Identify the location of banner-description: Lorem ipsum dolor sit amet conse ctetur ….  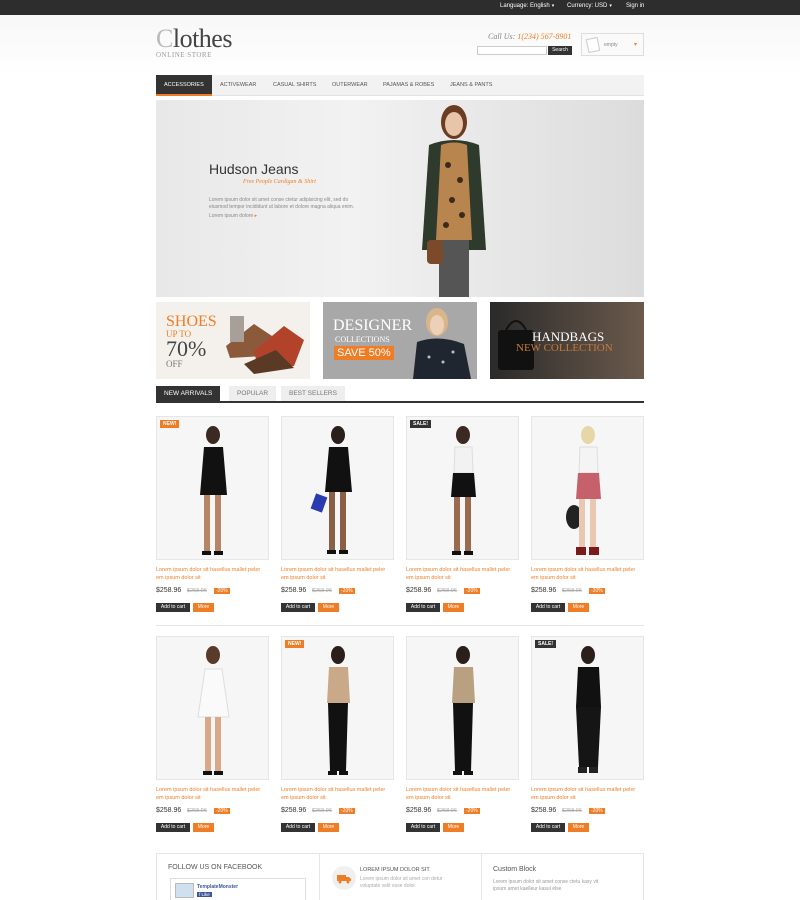
(282, 203).